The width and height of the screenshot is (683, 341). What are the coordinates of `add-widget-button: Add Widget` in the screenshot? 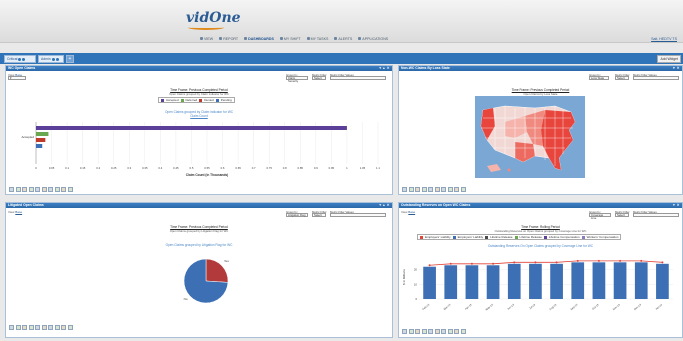 It's located at (669, 59).